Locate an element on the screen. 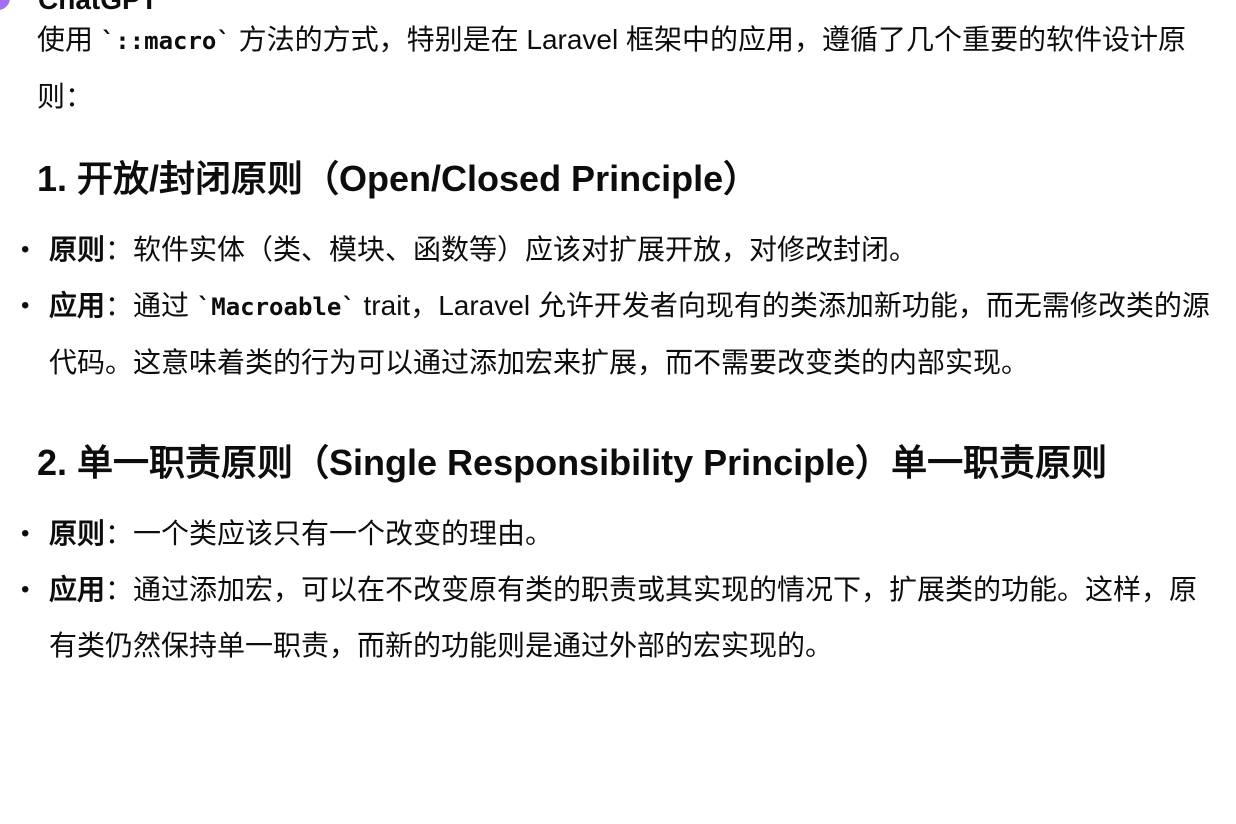  list-item: • 原则：软件实体（类、模块、函数等）应该对扩展开放，对修改封闭。 is located at coordinates (621, 250).